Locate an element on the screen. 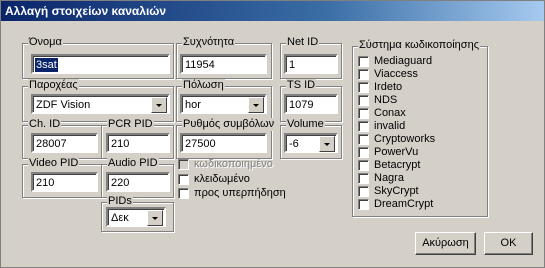  encryption-item: PowerVu is located at coordinates (388, 152).